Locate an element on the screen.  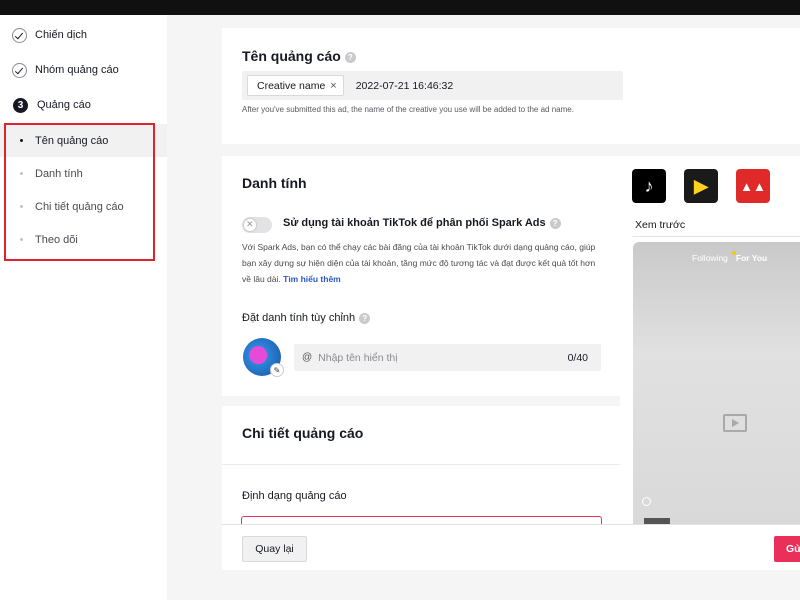
sidebar-step-ad: 3 Quảng cáo is located at coordinates (83, 105).